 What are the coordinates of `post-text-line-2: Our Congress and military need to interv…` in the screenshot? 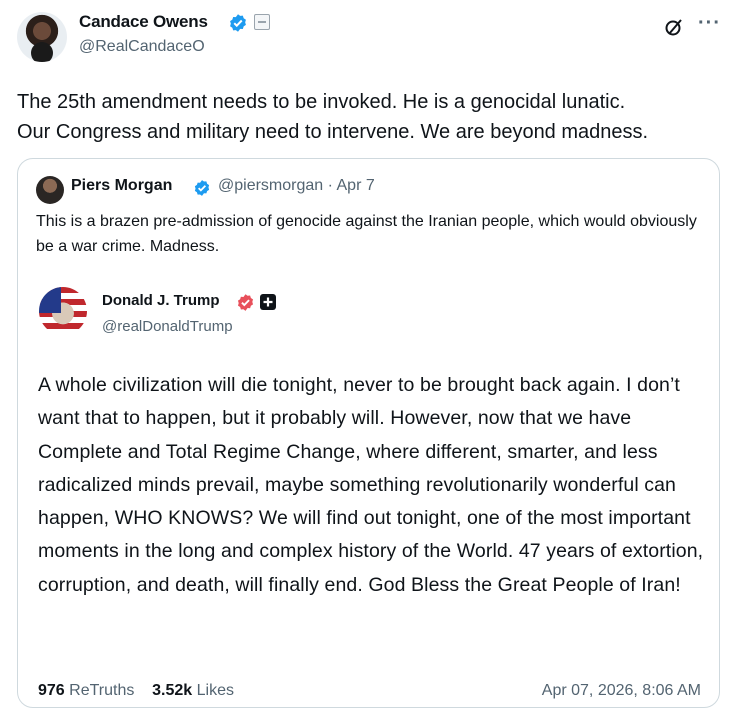 It's located at (333, 132).